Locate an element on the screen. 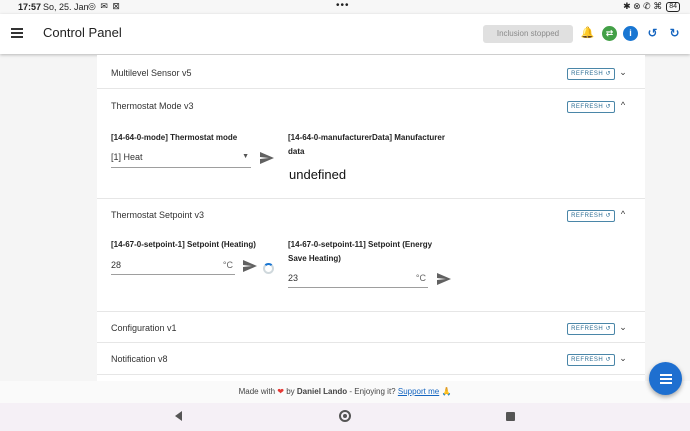 The width and height of the screenshot is (690, 431). cc-title: Thermostat Setpoint v3 is located at coordinates (158, 215).